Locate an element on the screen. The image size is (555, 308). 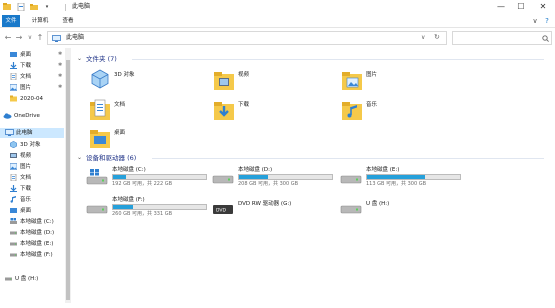
properties-icon is located at coordinates (21, 7).